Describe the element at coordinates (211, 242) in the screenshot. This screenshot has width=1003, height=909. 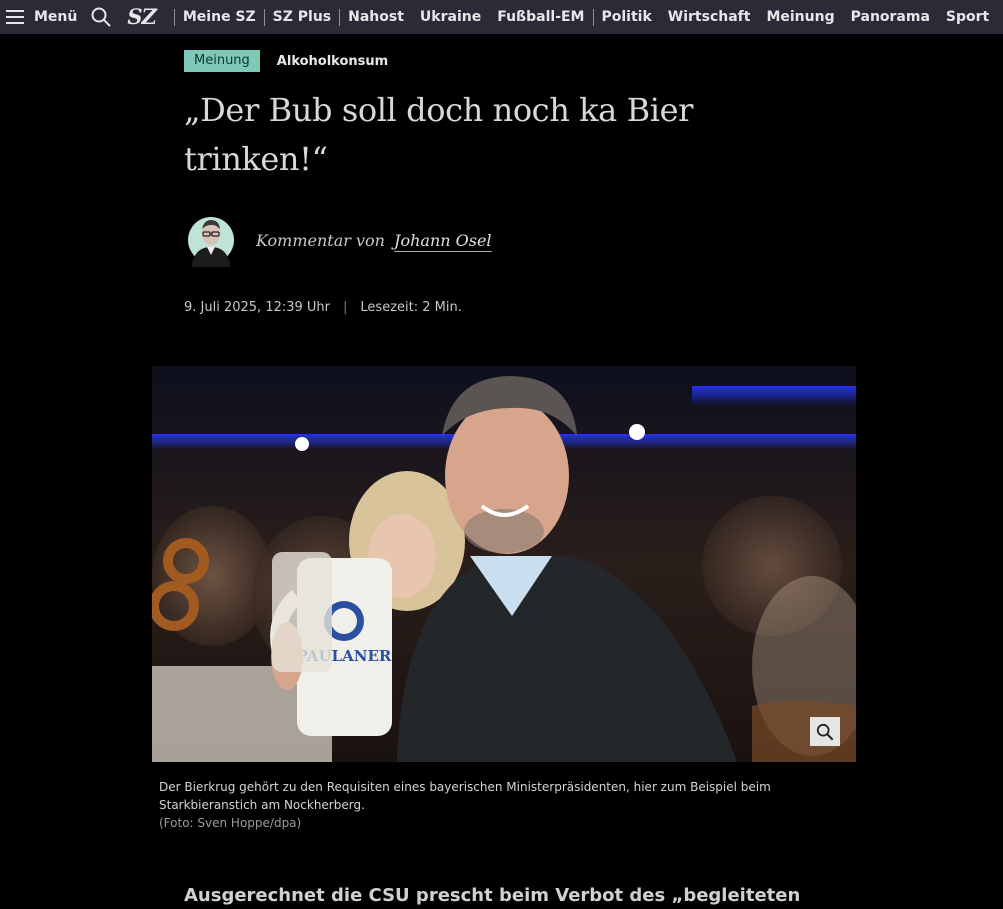
I see `author-avatar` at that location.